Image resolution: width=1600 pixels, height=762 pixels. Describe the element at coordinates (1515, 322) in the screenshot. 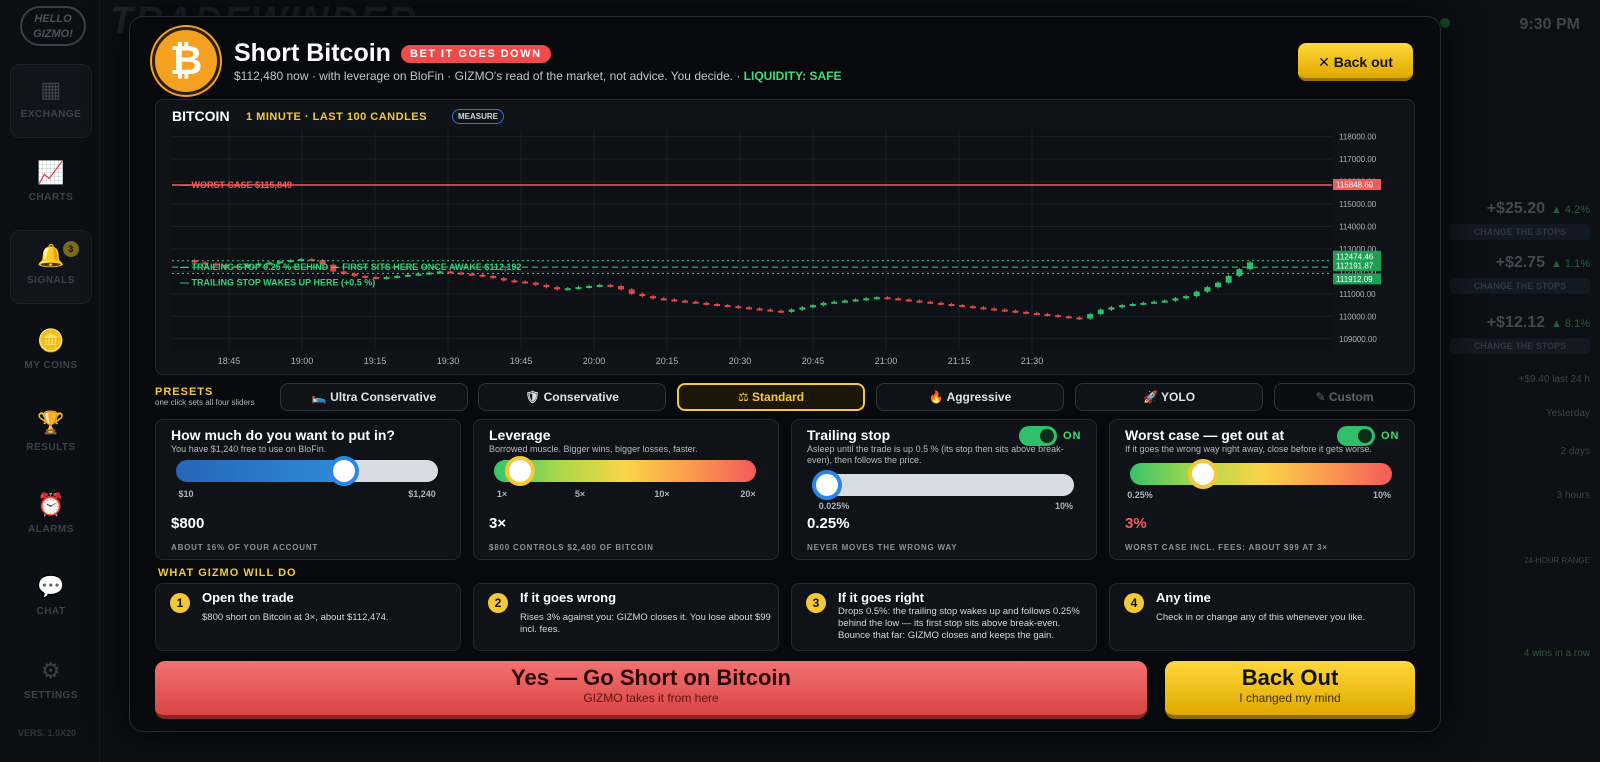

I see `position-value: +$12.12` at that location.